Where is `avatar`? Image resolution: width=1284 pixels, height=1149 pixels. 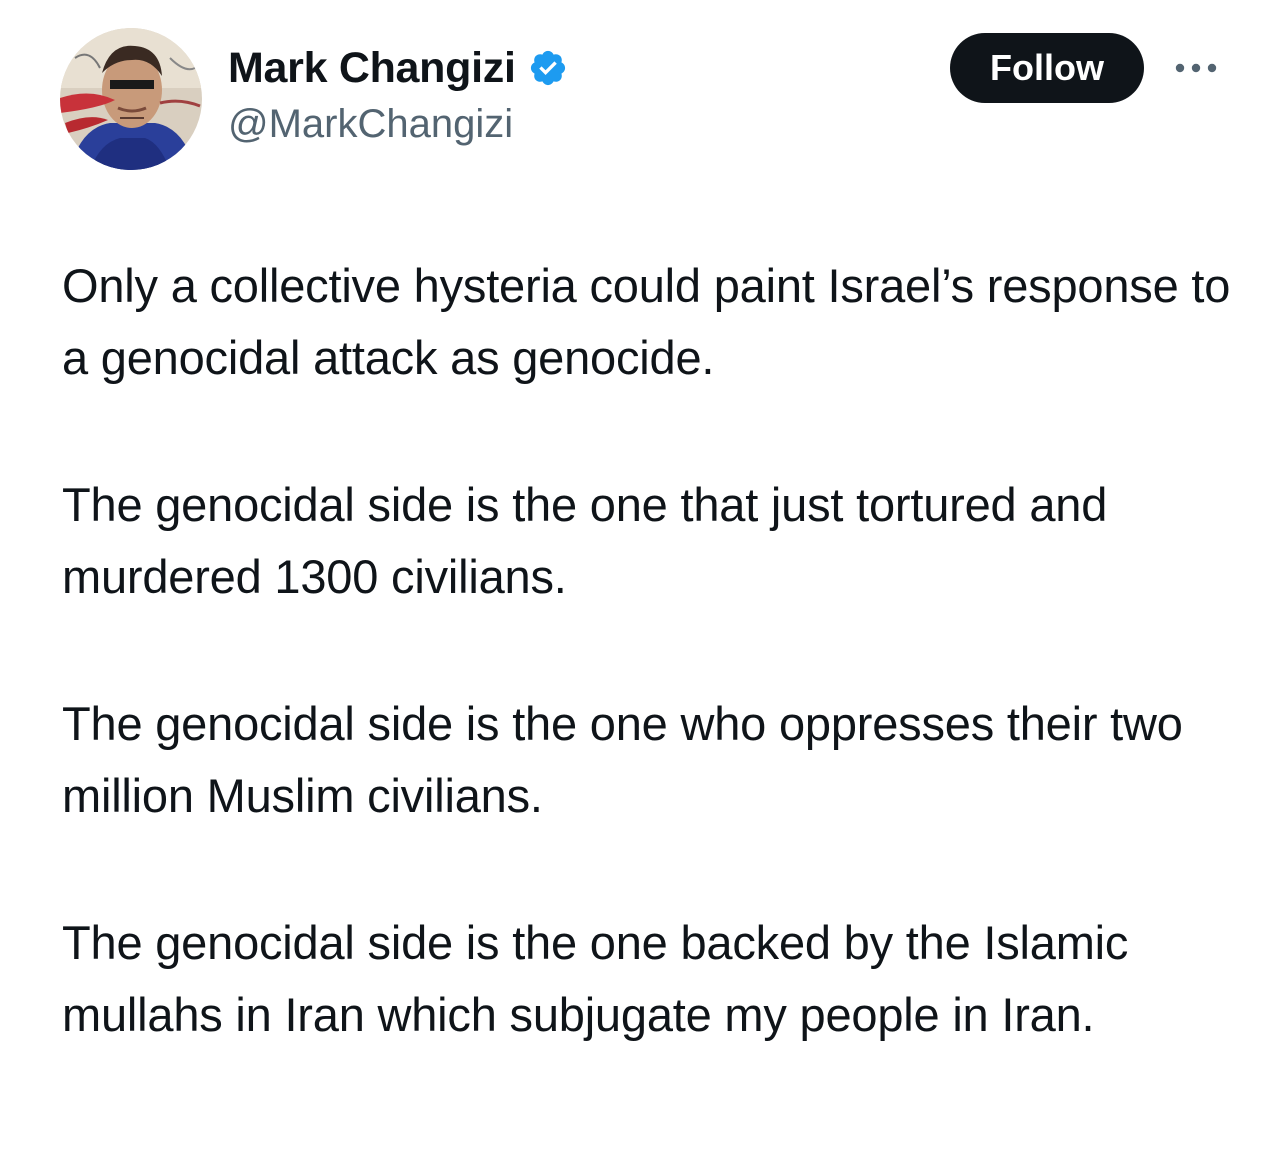
avatar is located at coordinates (131, 99).